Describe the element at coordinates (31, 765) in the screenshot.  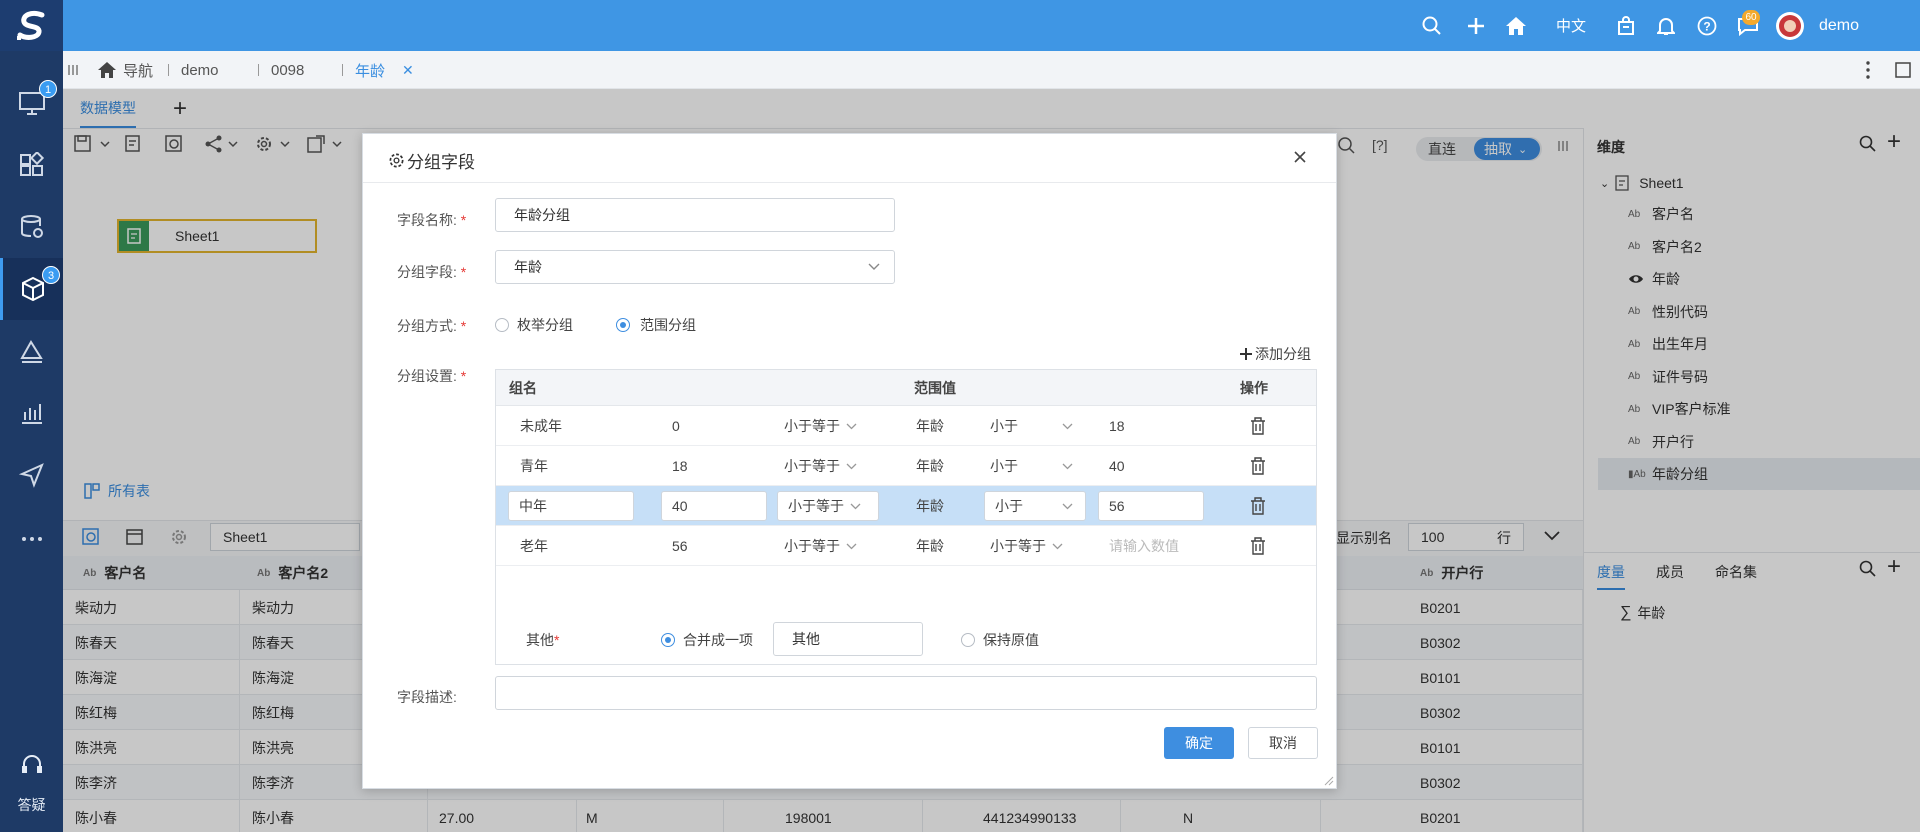
I see `rail-help` at that location.